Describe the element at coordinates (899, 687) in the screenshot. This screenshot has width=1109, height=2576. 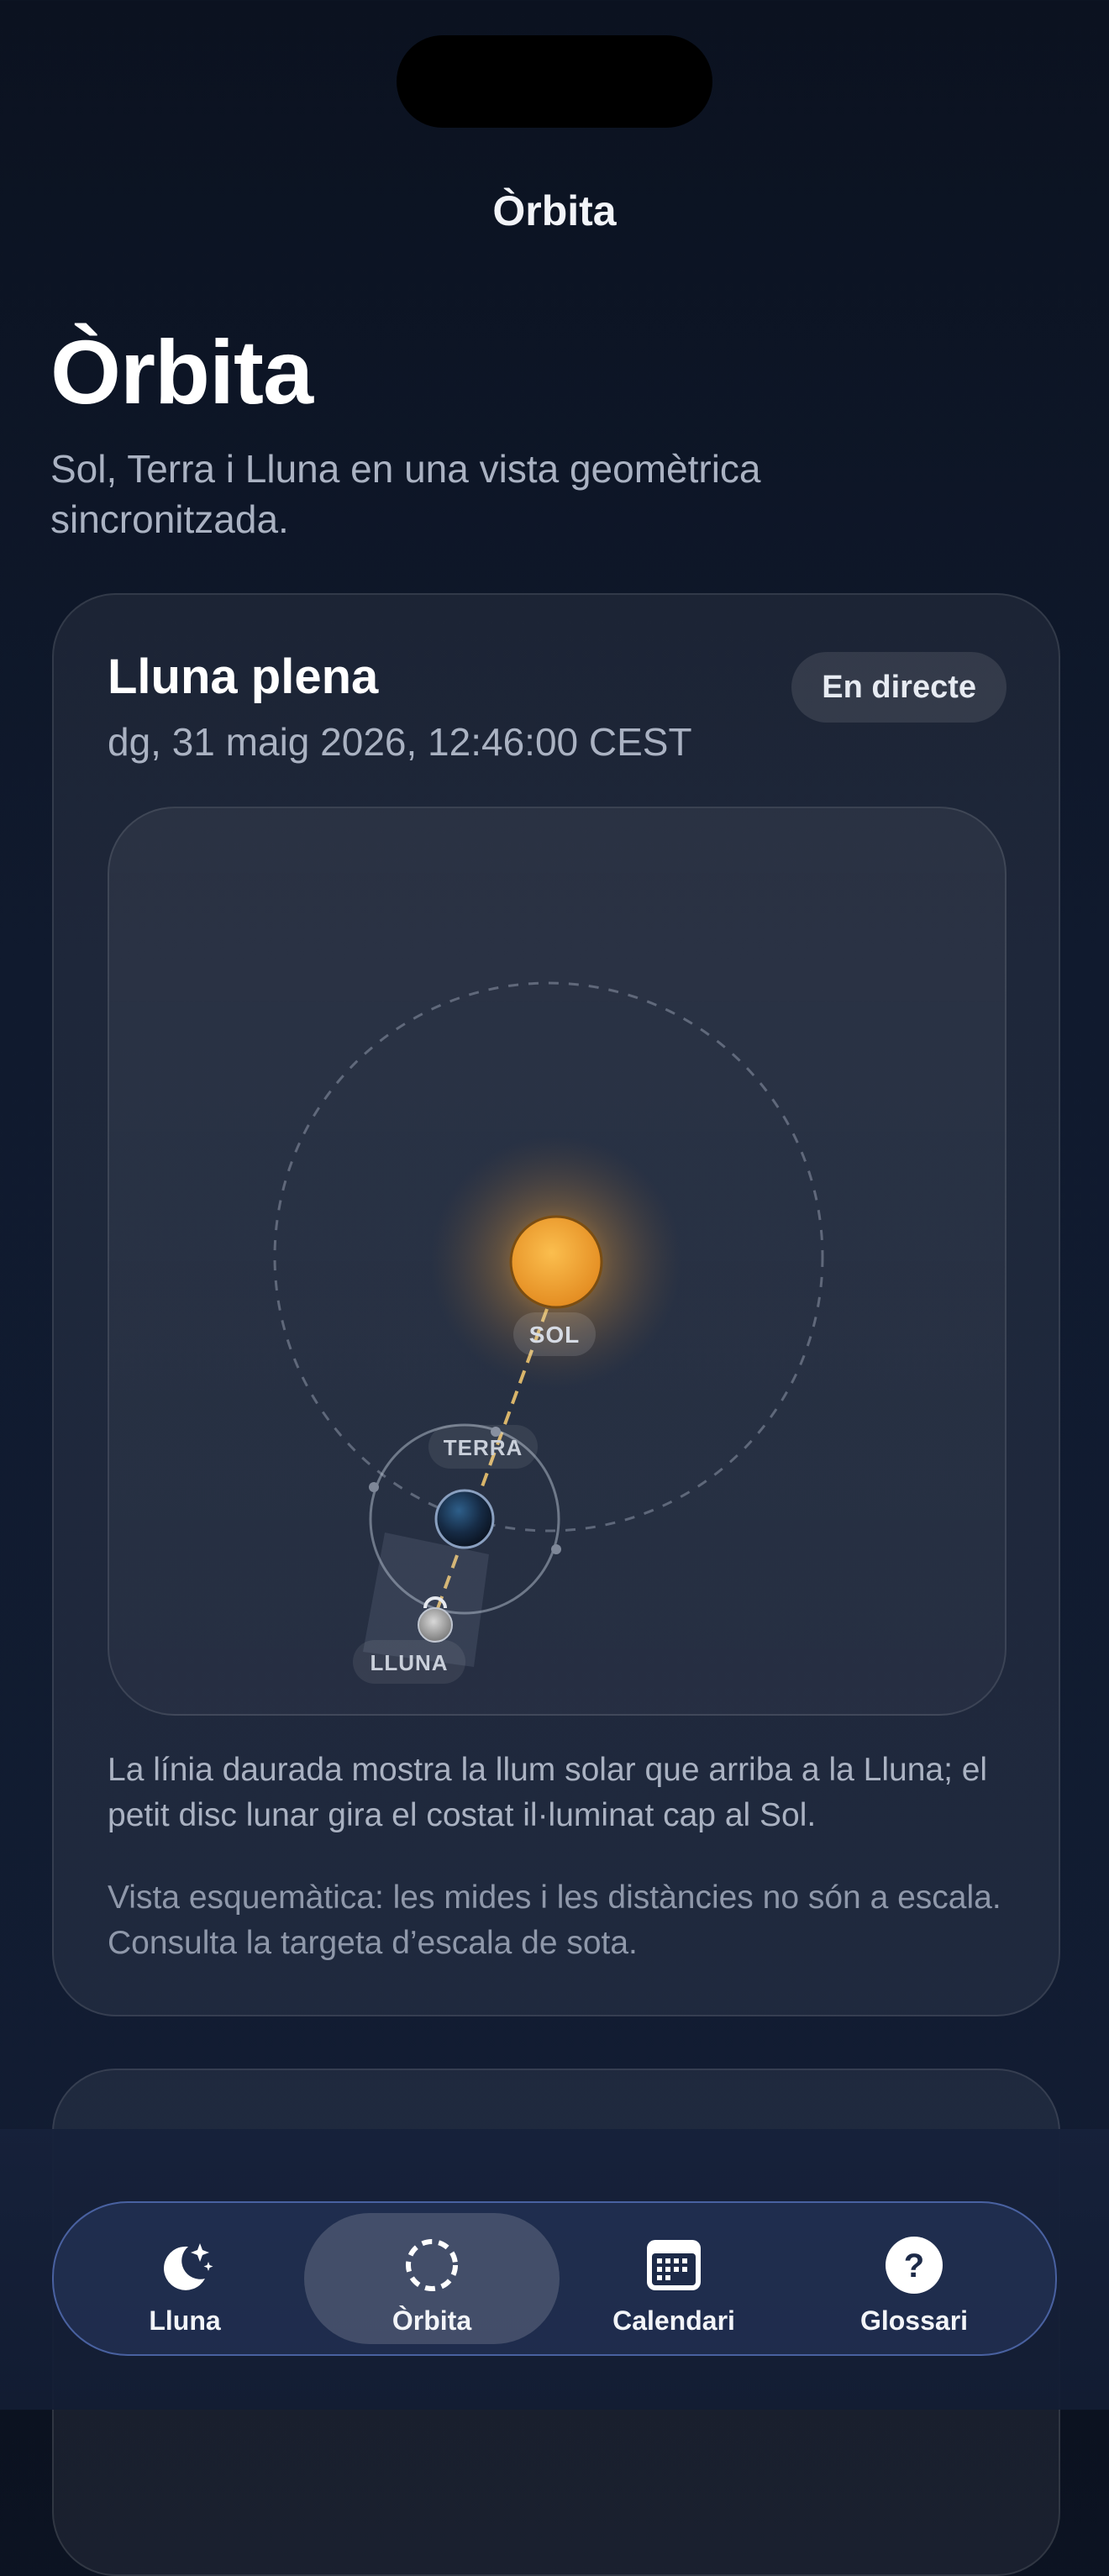
I see `live-button: En directe` at that location.